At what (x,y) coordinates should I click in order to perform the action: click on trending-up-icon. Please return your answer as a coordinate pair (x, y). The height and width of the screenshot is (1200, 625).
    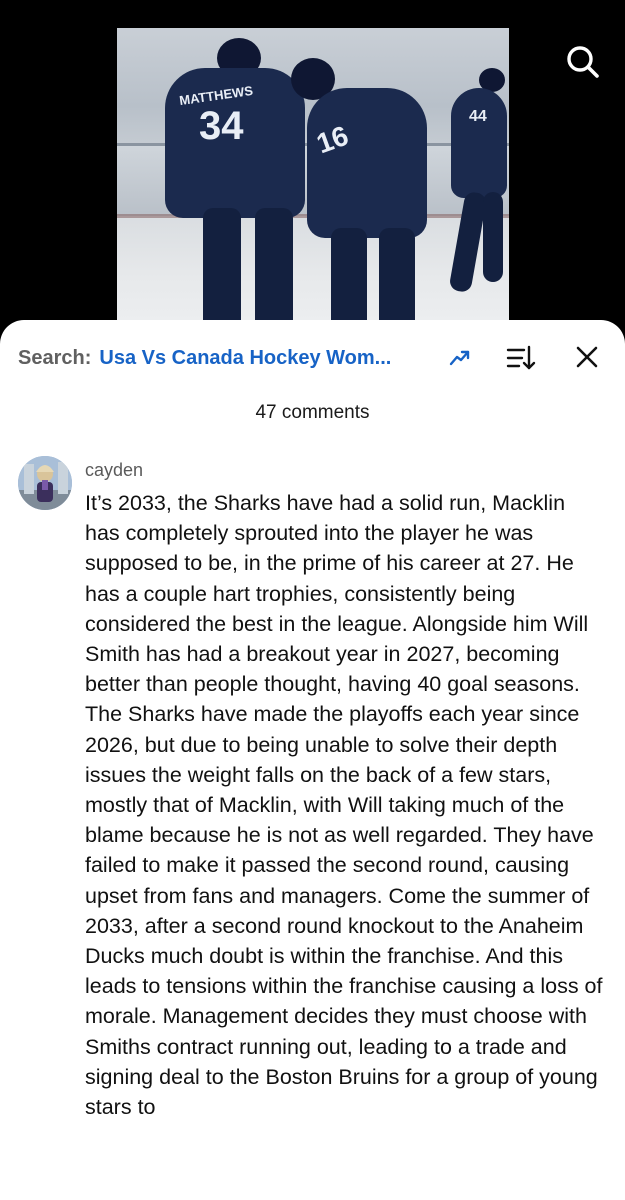
    Looking at the image, I should click on (460, 358).